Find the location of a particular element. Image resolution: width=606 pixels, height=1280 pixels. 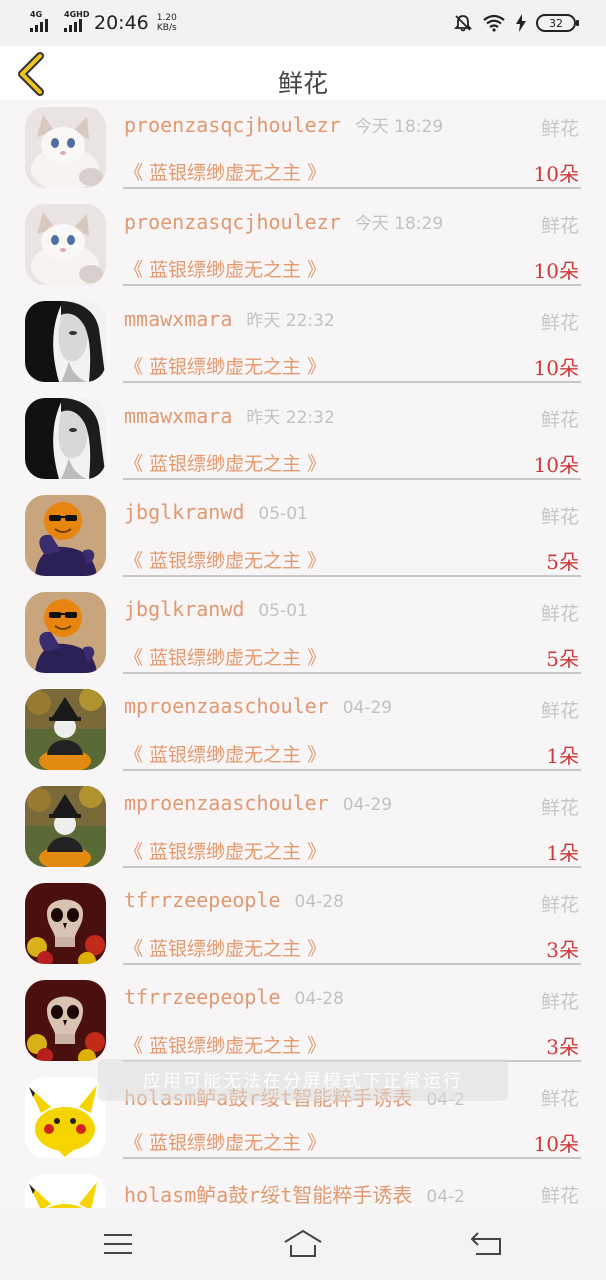

page-header: 鲜花 is located at coordinates (303, 73).